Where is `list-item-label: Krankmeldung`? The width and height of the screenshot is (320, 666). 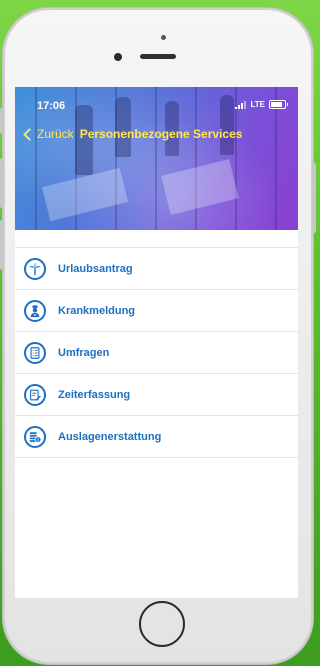 list-item-label: Krankmeldung is located at coordinates (97, 310).